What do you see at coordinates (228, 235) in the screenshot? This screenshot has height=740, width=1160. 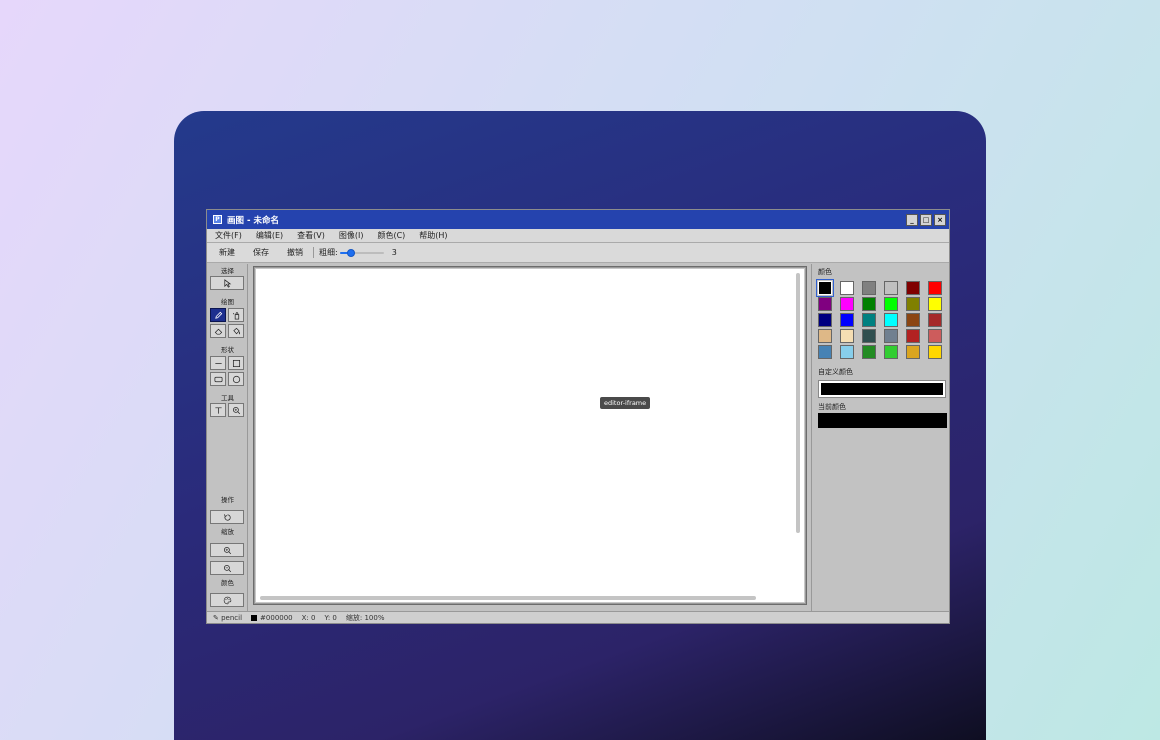 I see `menu-file: 文件(F)` at bounding box center [228, 235].